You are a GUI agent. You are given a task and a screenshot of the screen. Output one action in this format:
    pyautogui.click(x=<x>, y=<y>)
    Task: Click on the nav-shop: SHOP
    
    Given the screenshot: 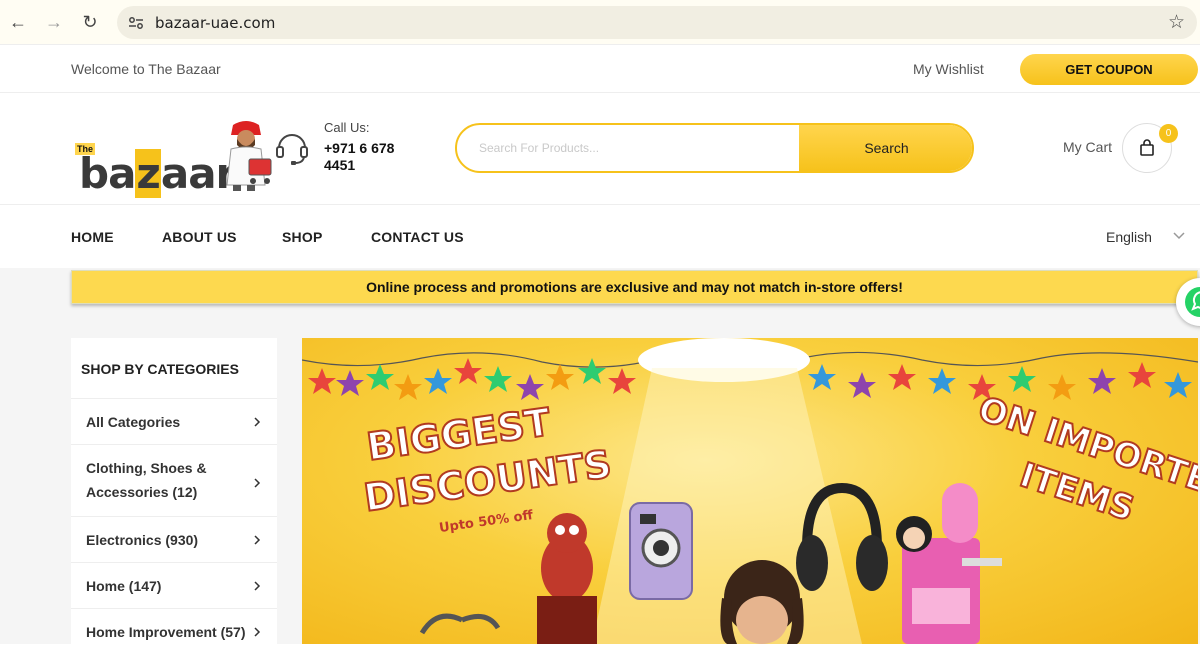 What is the action you would take?
    pyautogui.click(x=302, y=237)
    